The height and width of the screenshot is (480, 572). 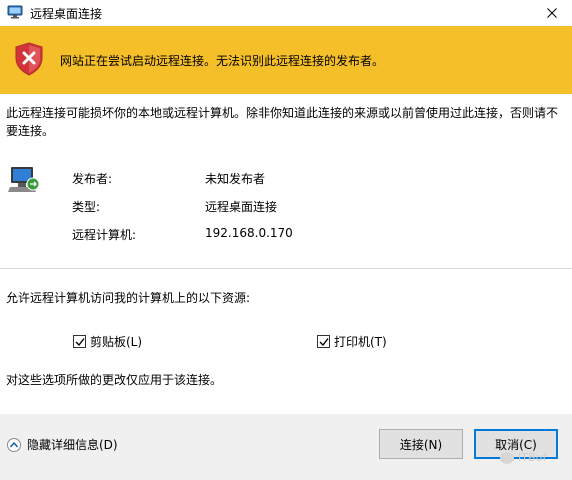 What do you see at coordinates (29, 59) in the screenshot?
I see `shield-error-icon` at bounding box center [29, 59].